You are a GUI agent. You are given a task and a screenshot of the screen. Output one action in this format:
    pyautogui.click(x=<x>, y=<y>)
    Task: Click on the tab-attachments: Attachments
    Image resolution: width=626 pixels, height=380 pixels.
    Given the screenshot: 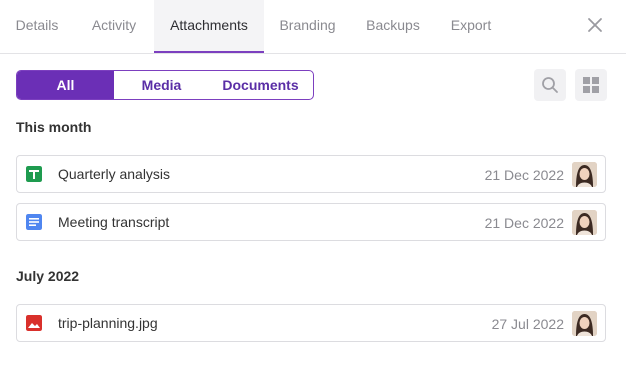 What is the action you would take?
    pyautogui.click(x=209, y=26)
    